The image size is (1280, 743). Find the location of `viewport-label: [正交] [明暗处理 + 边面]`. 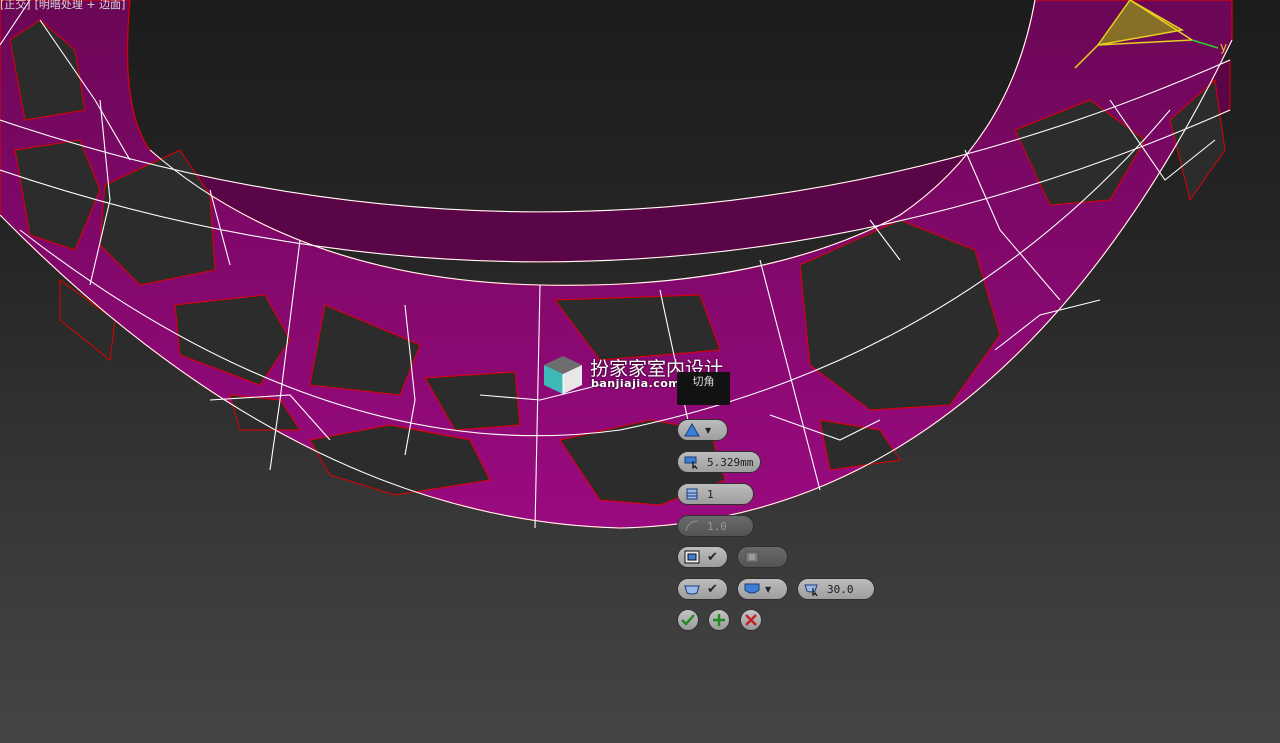

viewport-label: [正交] [明暗处理 + 边面] is located at coordinates (64, 6).